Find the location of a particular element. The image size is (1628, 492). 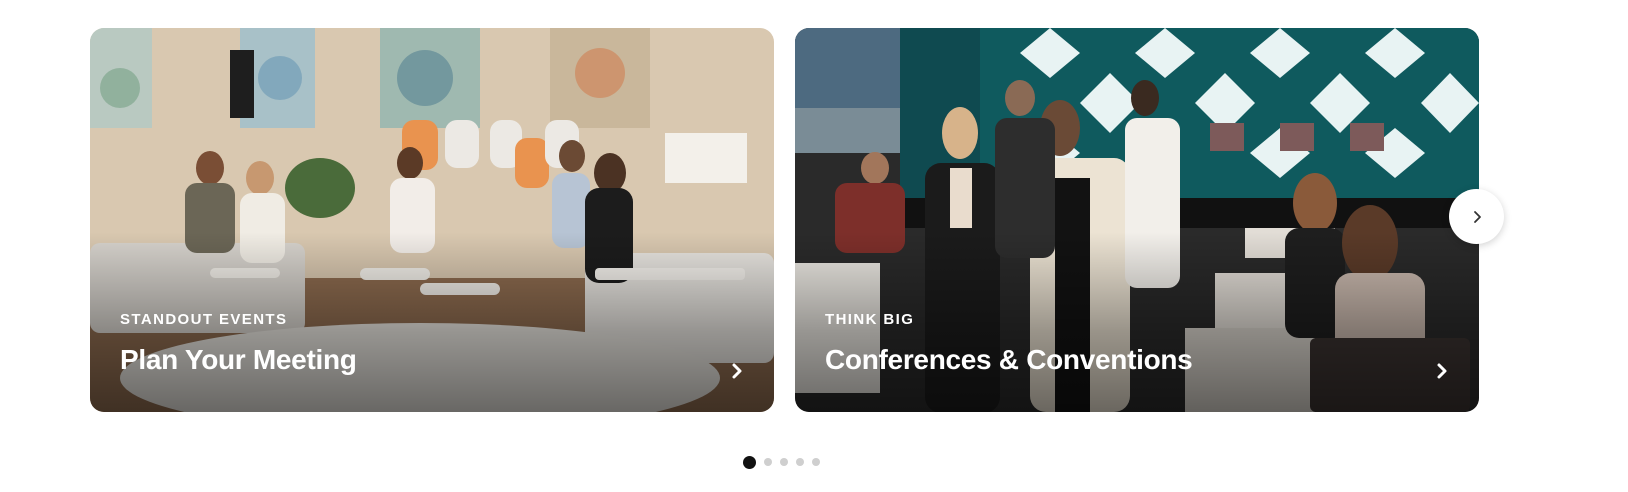

carousel-pagination is located at coordinates (781, 462).